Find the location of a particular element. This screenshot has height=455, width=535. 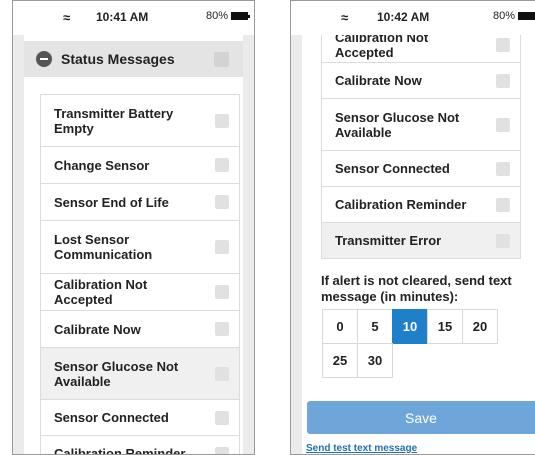

list-item-label: Transmitter Battery Empty is located at coordinates (114, 120).